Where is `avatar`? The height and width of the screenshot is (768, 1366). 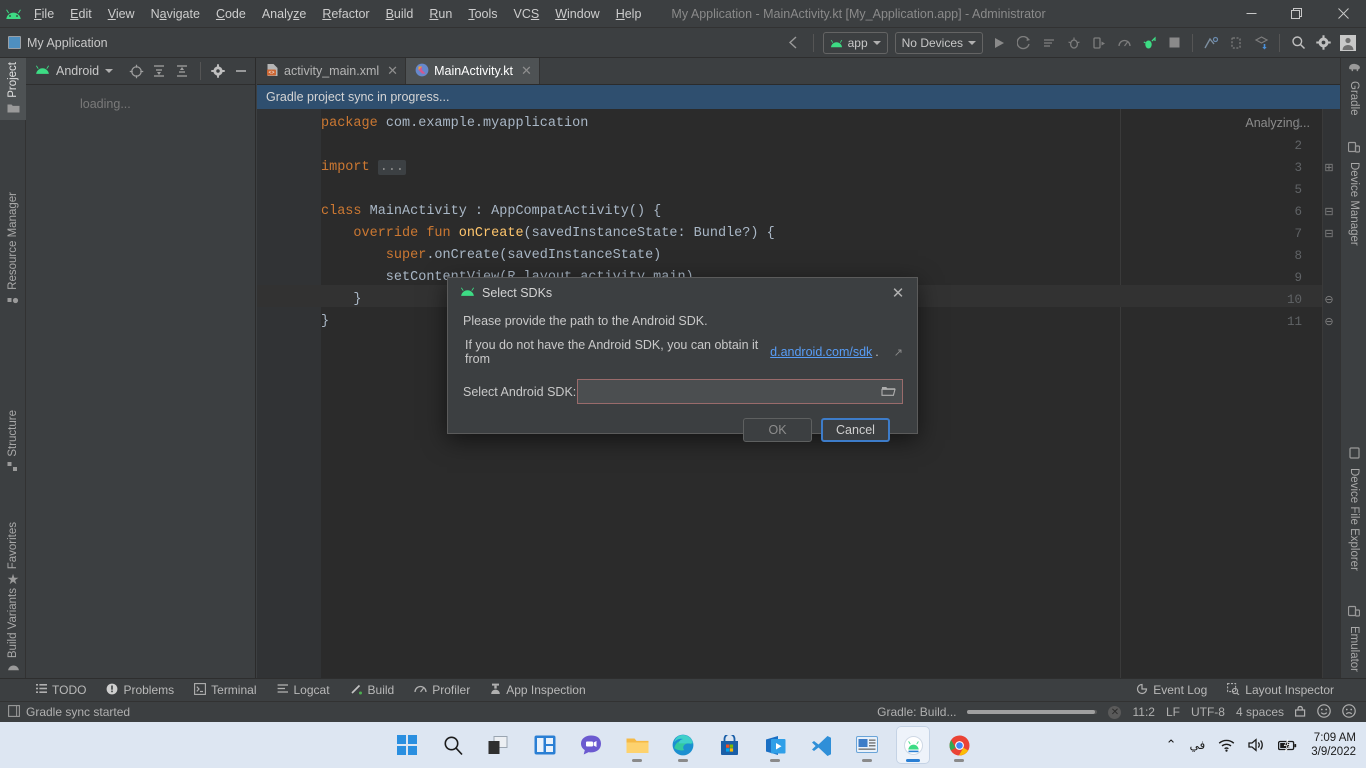 avatar is located at coordinates (1348, 43).